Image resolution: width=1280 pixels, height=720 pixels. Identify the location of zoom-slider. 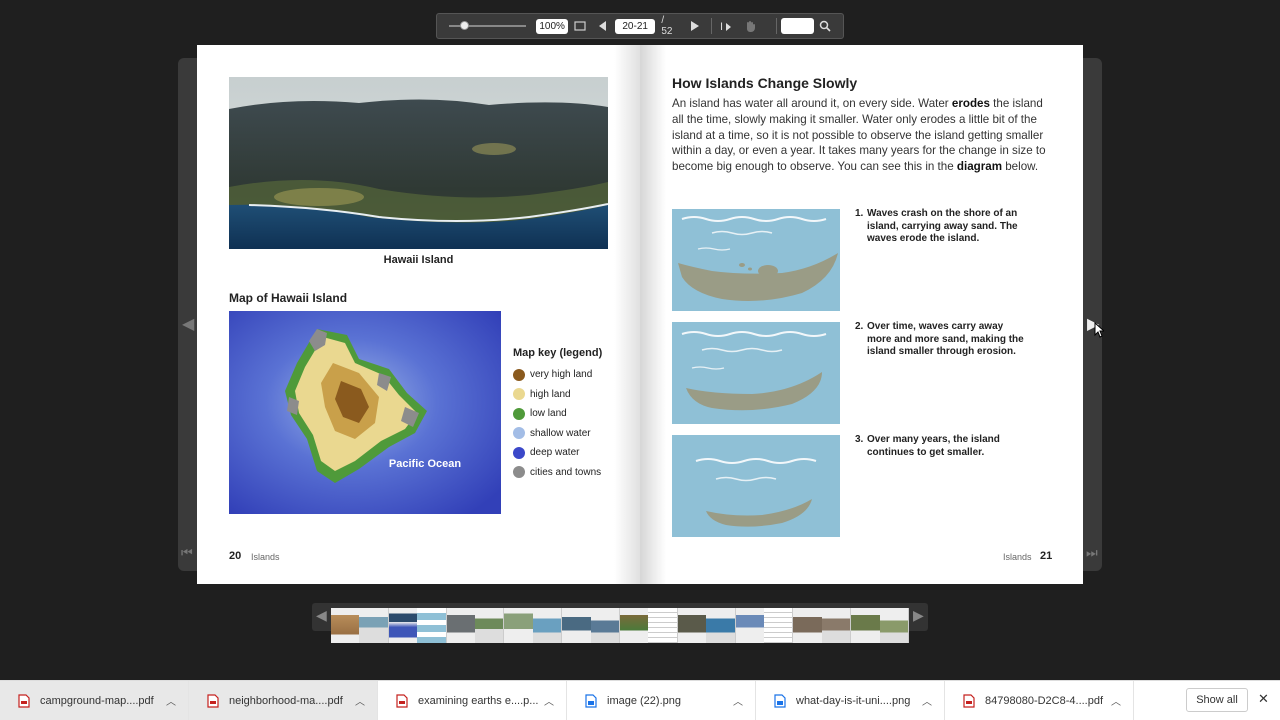
(487, 26).